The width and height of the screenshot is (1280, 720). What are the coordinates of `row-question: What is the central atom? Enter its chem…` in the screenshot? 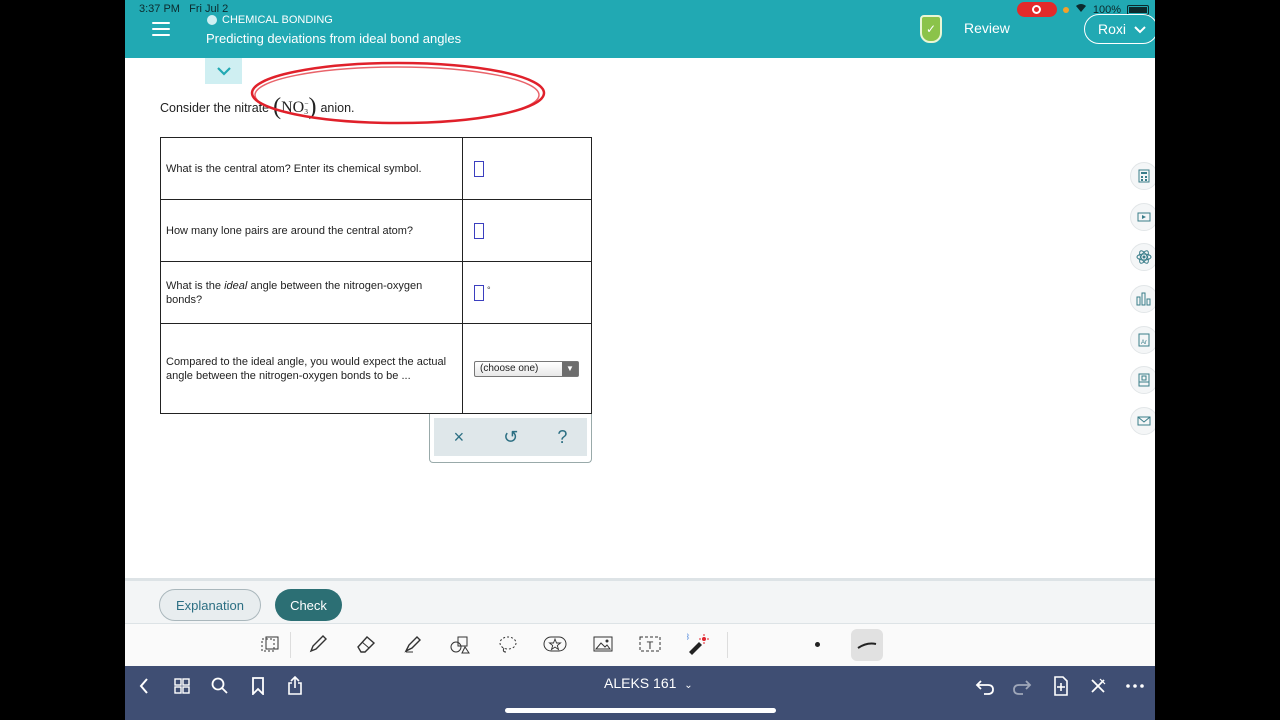 It's located at (311, 168).